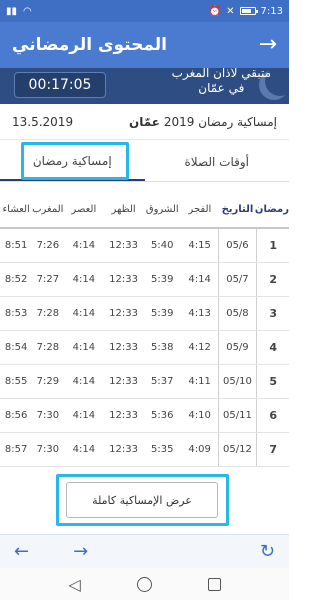 This screenshot has height=600, width=320. Describe the element at coordinates (200, 210) in the screenshot. I see `col-header-fajr: الفجر` at that location.